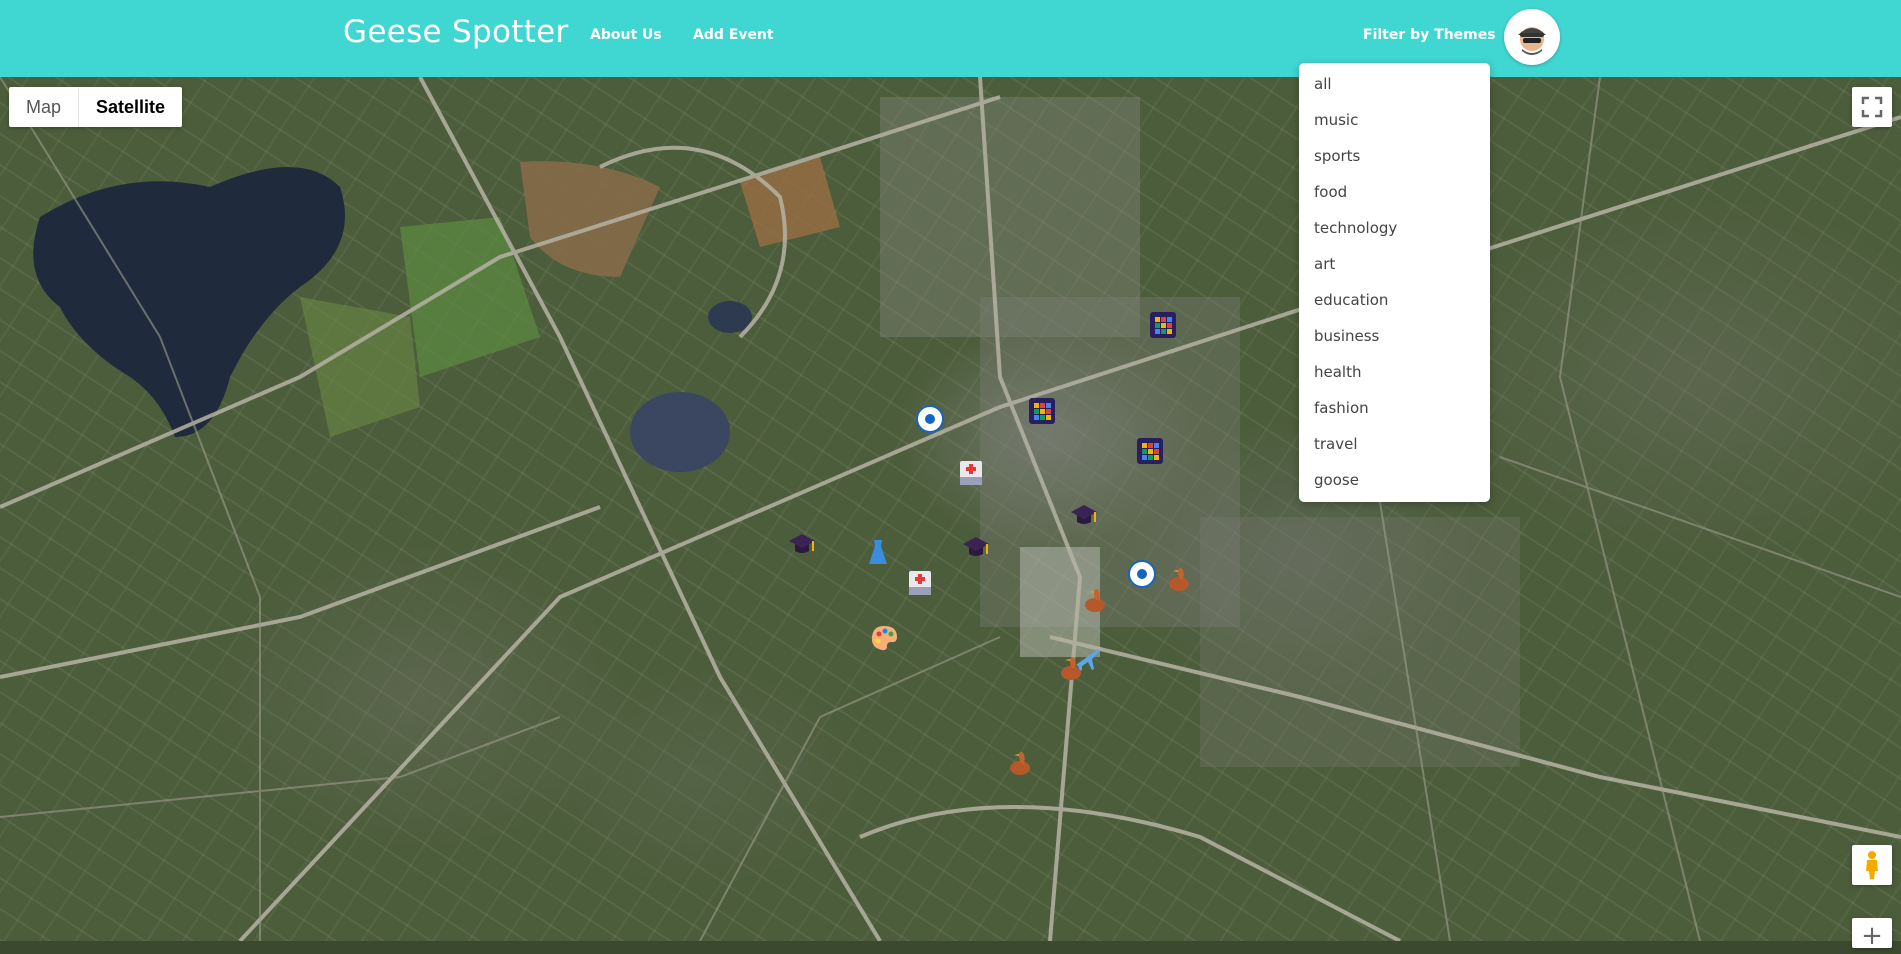 This screenshot has width=1901, height=954. Describe the element at coordinates (1337, 156) in the screenshot. I see `theme-option-sports: sports` at that location.